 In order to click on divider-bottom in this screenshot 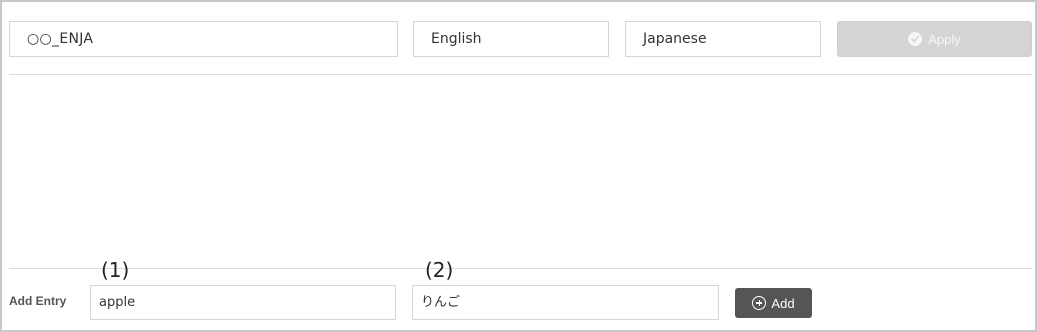, I will do `click(520, 268)`.